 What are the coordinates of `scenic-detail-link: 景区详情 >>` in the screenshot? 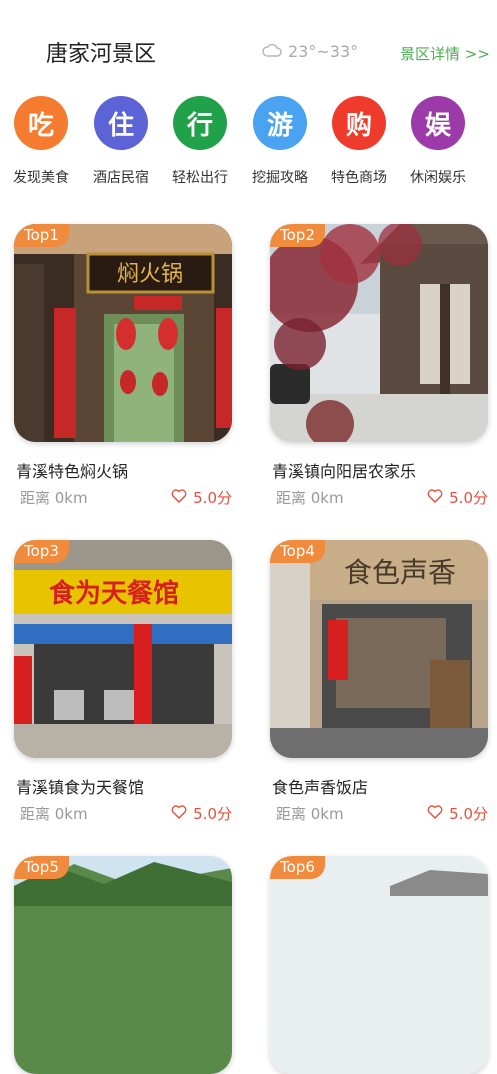 It's located at (445, 53).